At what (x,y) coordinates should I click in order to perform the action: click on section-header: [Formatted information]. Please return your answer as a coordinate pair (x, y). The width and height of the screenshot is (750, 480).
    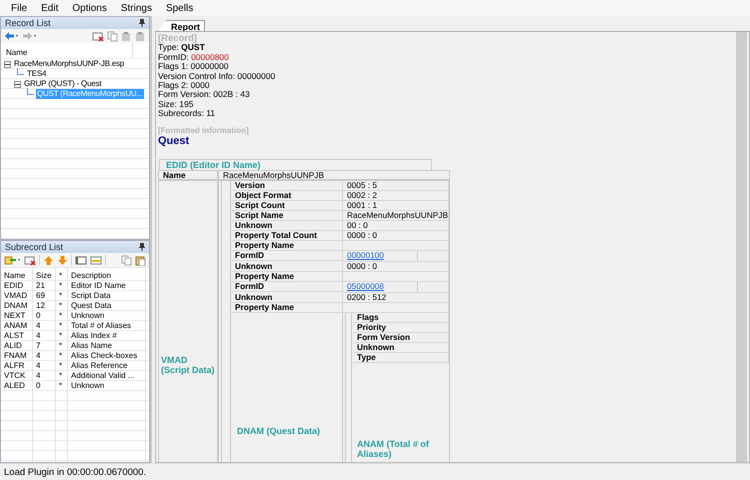
    Looking at the image, I should click on (204, 131).